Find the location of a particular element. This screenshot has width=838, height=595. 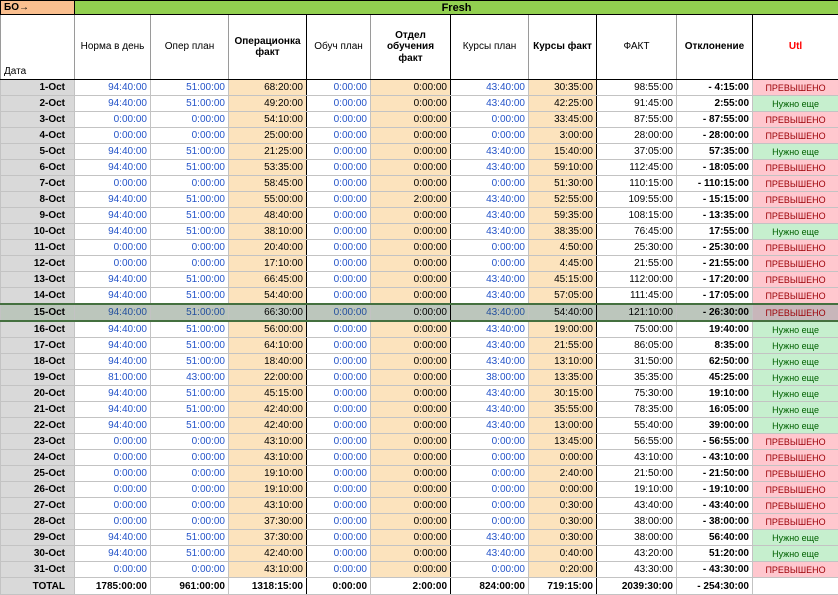

date-cell: 27-Oct is located at coordinates (38, 506).